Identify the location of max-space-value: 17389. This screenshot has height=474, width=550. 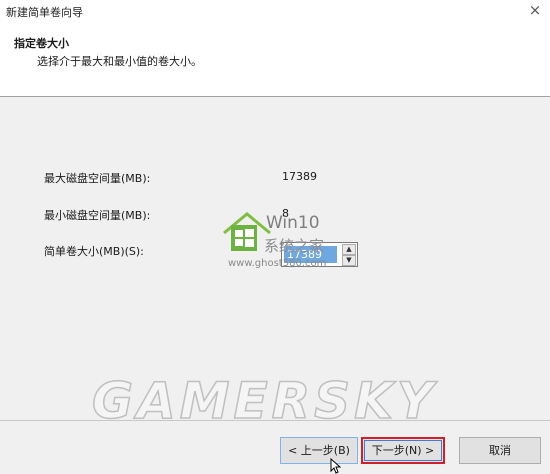
(299, 176).